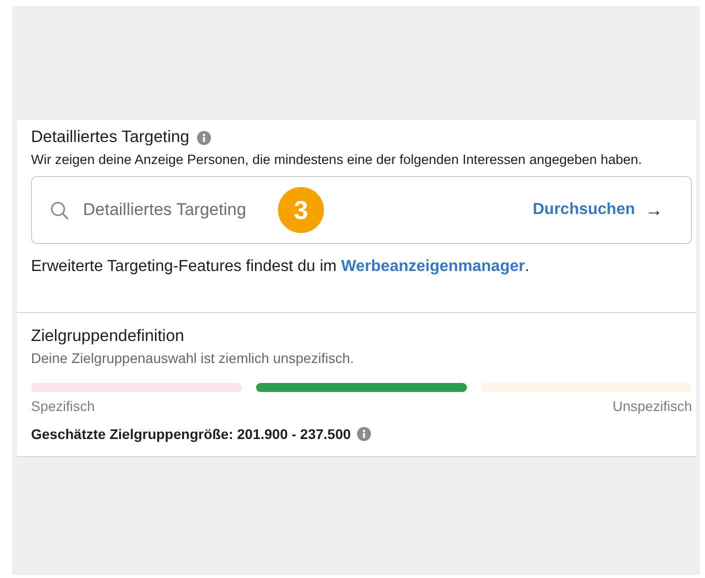  I want to click on section-title: Detailliertes Targeting, so click(110, 137).